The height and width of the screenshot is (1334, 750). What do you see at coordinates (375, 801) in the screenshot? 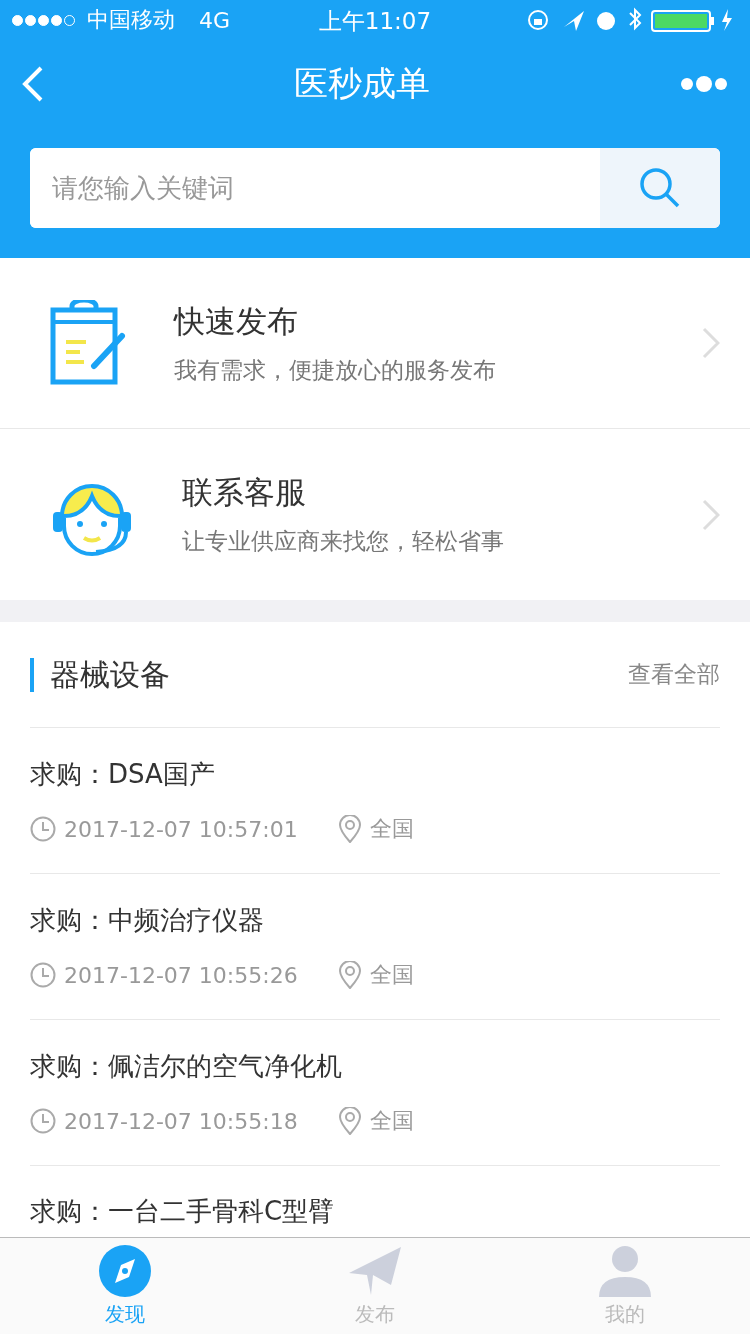
I see `request-item: 求购：DSA国产 2017-12-07 10:57:01 全国` at bounding box center [375, 801].